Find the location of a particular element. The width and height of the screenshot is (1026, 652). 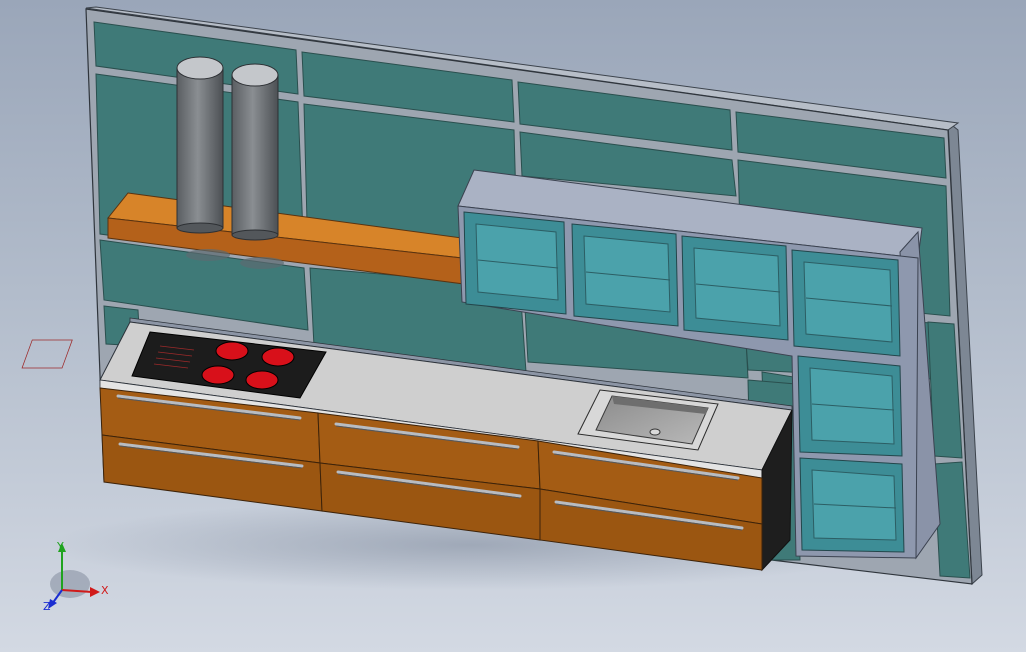

burner-back-left is located at coordinates (232, 351).